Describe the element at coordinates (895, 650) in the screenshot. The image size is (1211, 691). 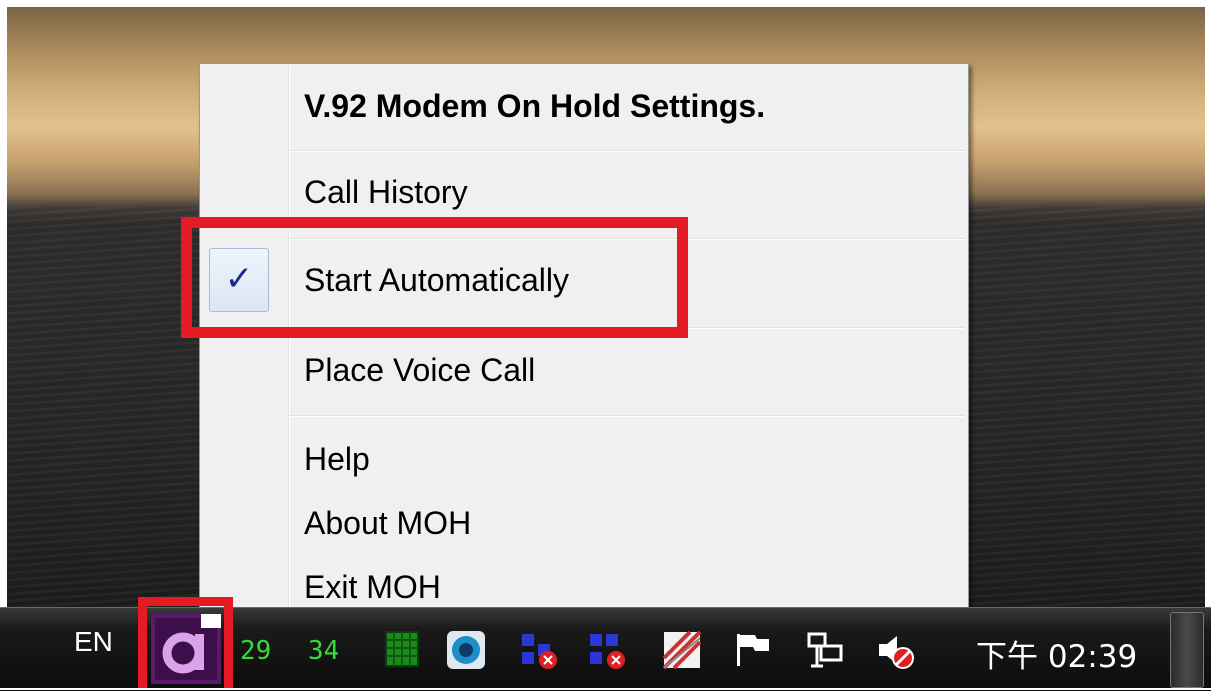
I see `volume-muted-icon` at that location.